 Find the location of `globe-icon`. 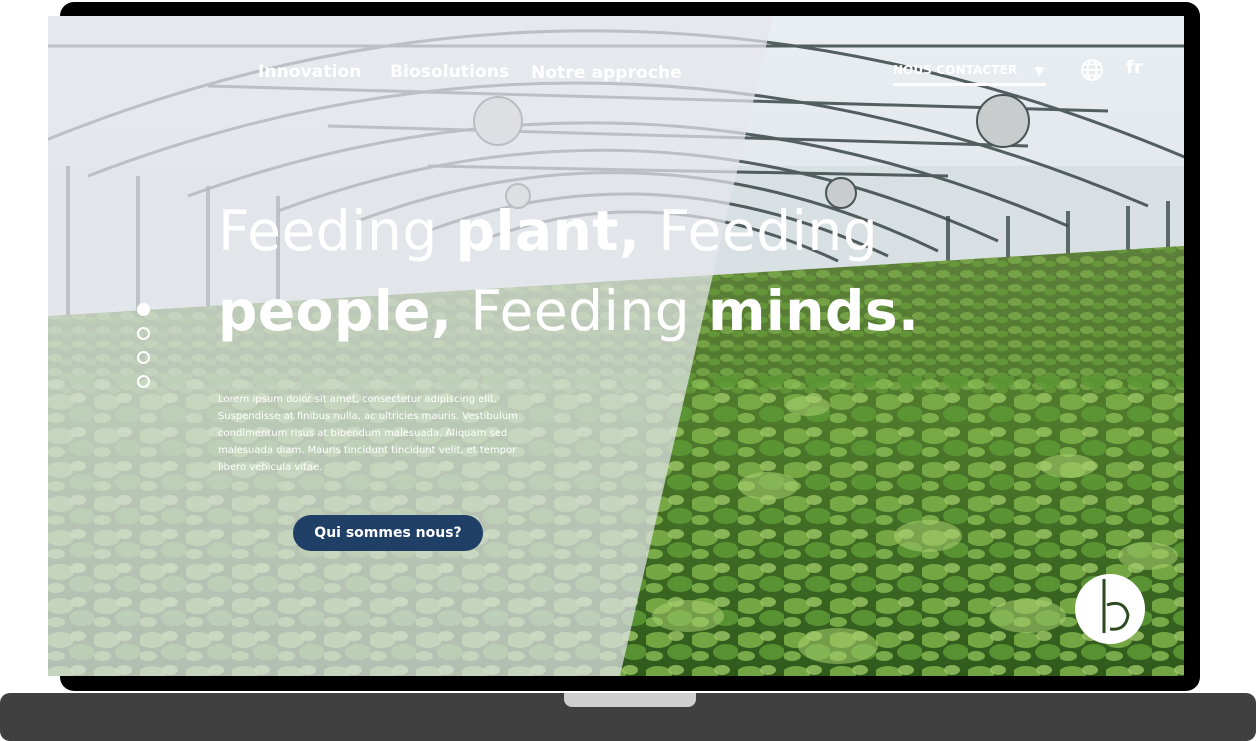

globe-icon is located at coordinates (1092, 70).